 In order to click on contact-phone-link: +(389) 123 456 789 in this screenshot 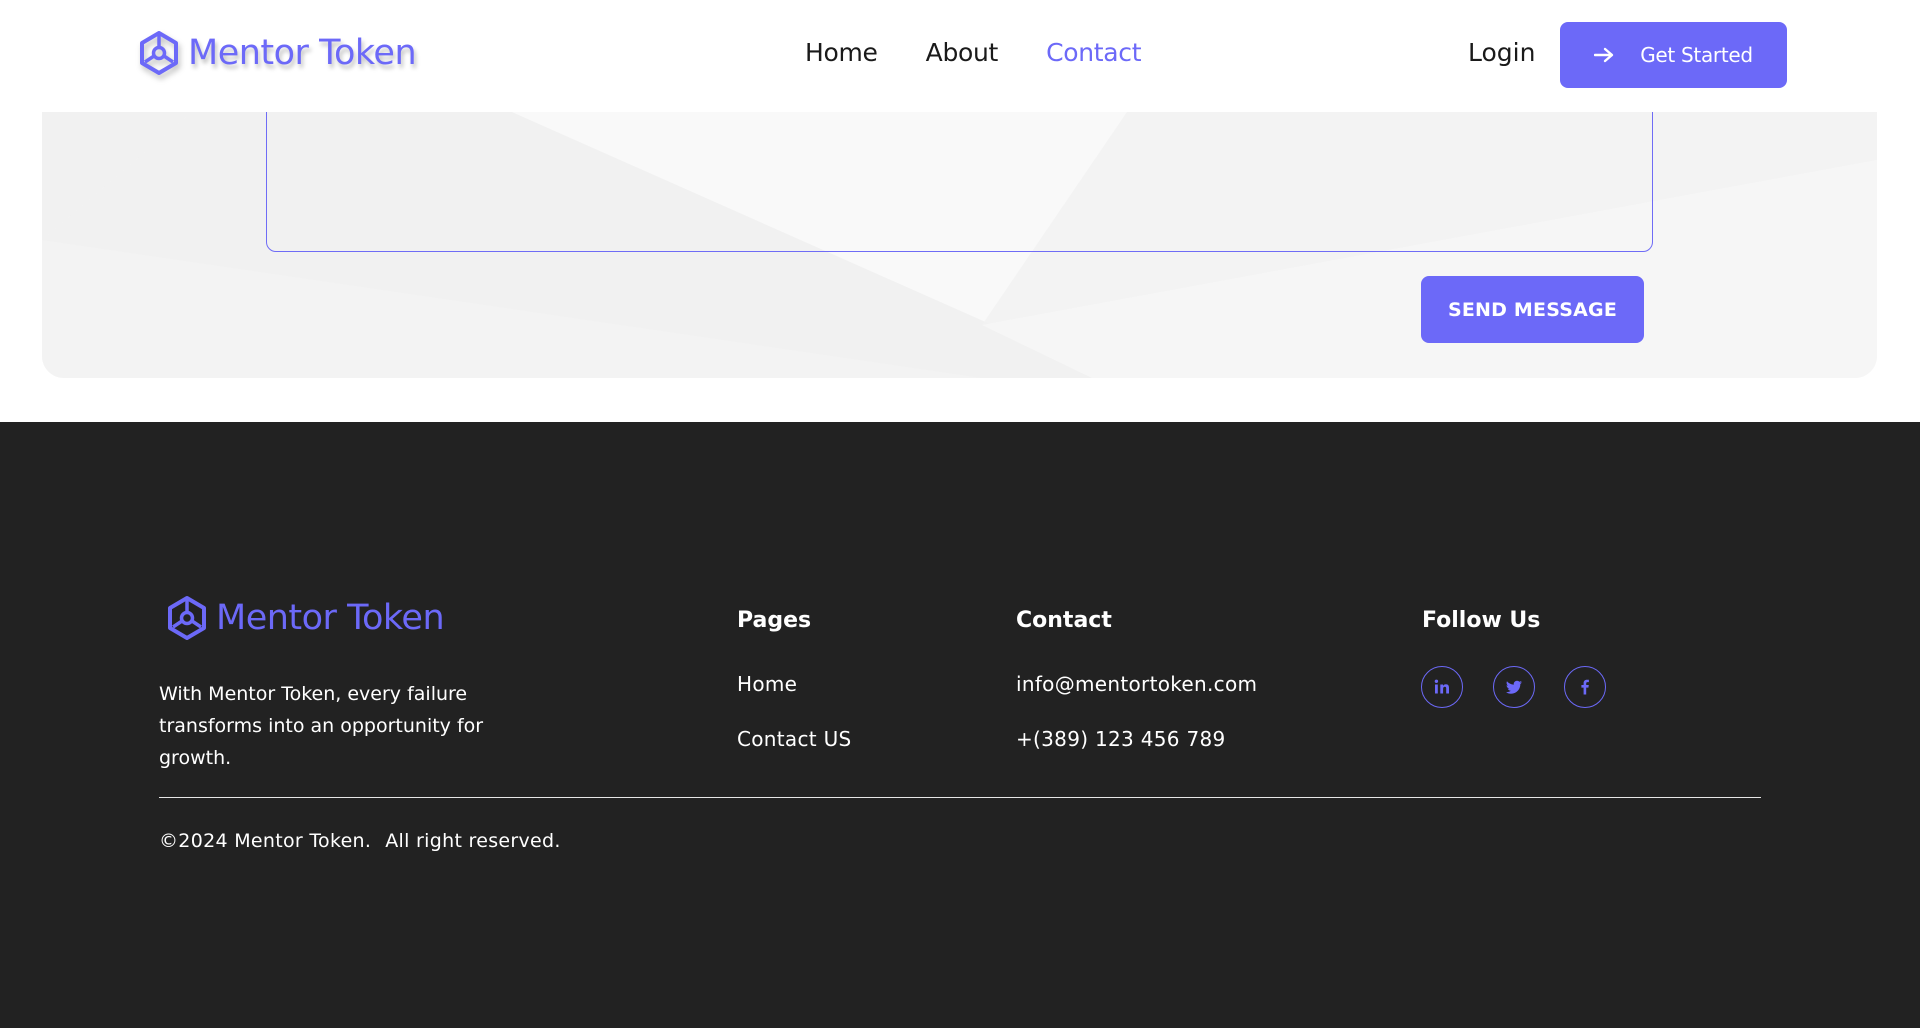, I will do `click(1121, 739)`.